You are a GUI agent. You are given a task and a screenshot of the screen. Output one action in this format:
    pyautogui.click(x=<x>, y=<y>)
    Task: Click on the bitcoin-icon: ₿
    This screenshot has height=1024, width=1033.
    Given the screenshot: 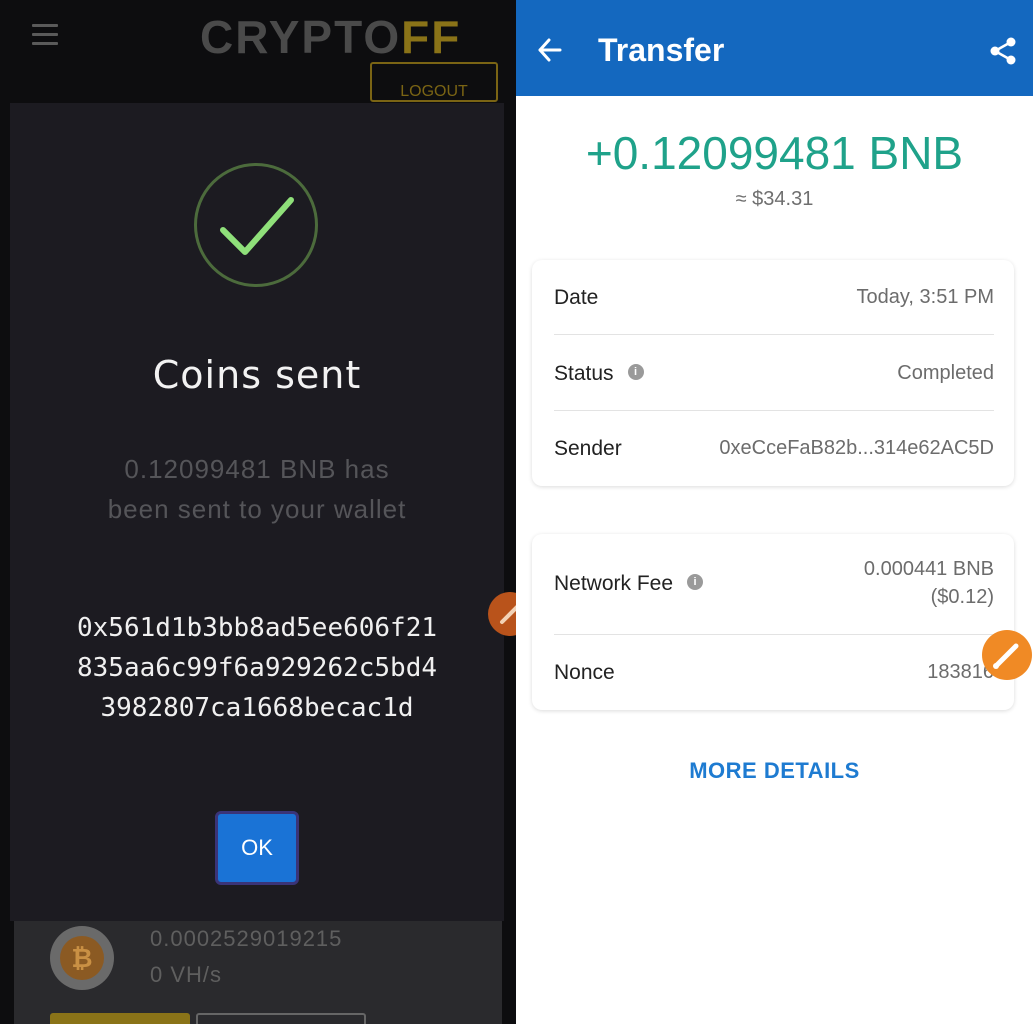 What is the action you would take?
    pyautogui.click(x=82, y=958)
    